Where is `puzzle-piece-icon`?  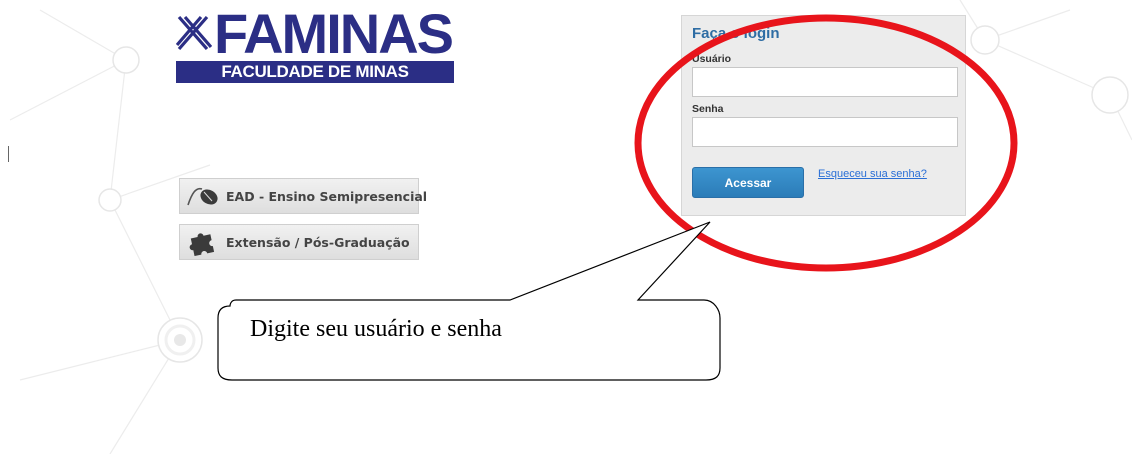 puzzle-piece-icon is located at coordinates (203, 242).